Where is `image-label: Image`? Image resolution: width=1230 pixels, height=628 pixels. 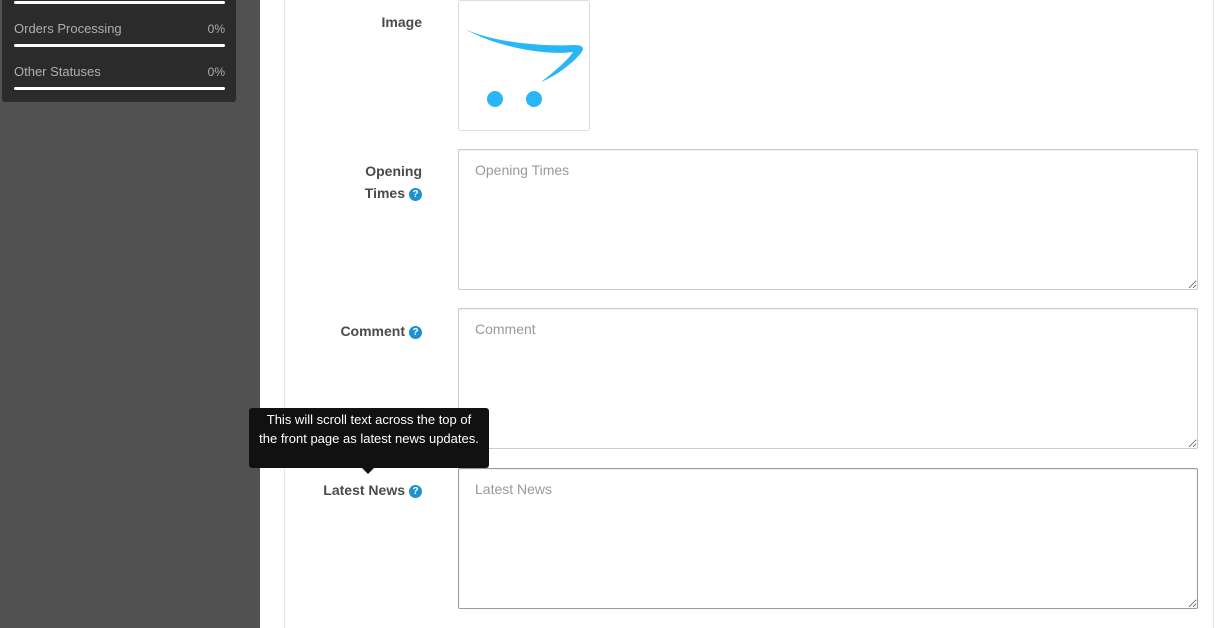 image-label: Image is located at coordinates (401, 22).